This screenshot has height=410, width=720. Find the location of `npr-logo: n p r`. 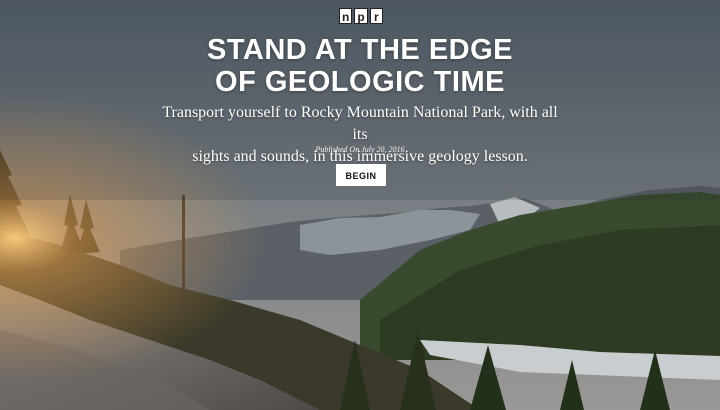

npr-logo: n p r is located at coordinates (361, 16).